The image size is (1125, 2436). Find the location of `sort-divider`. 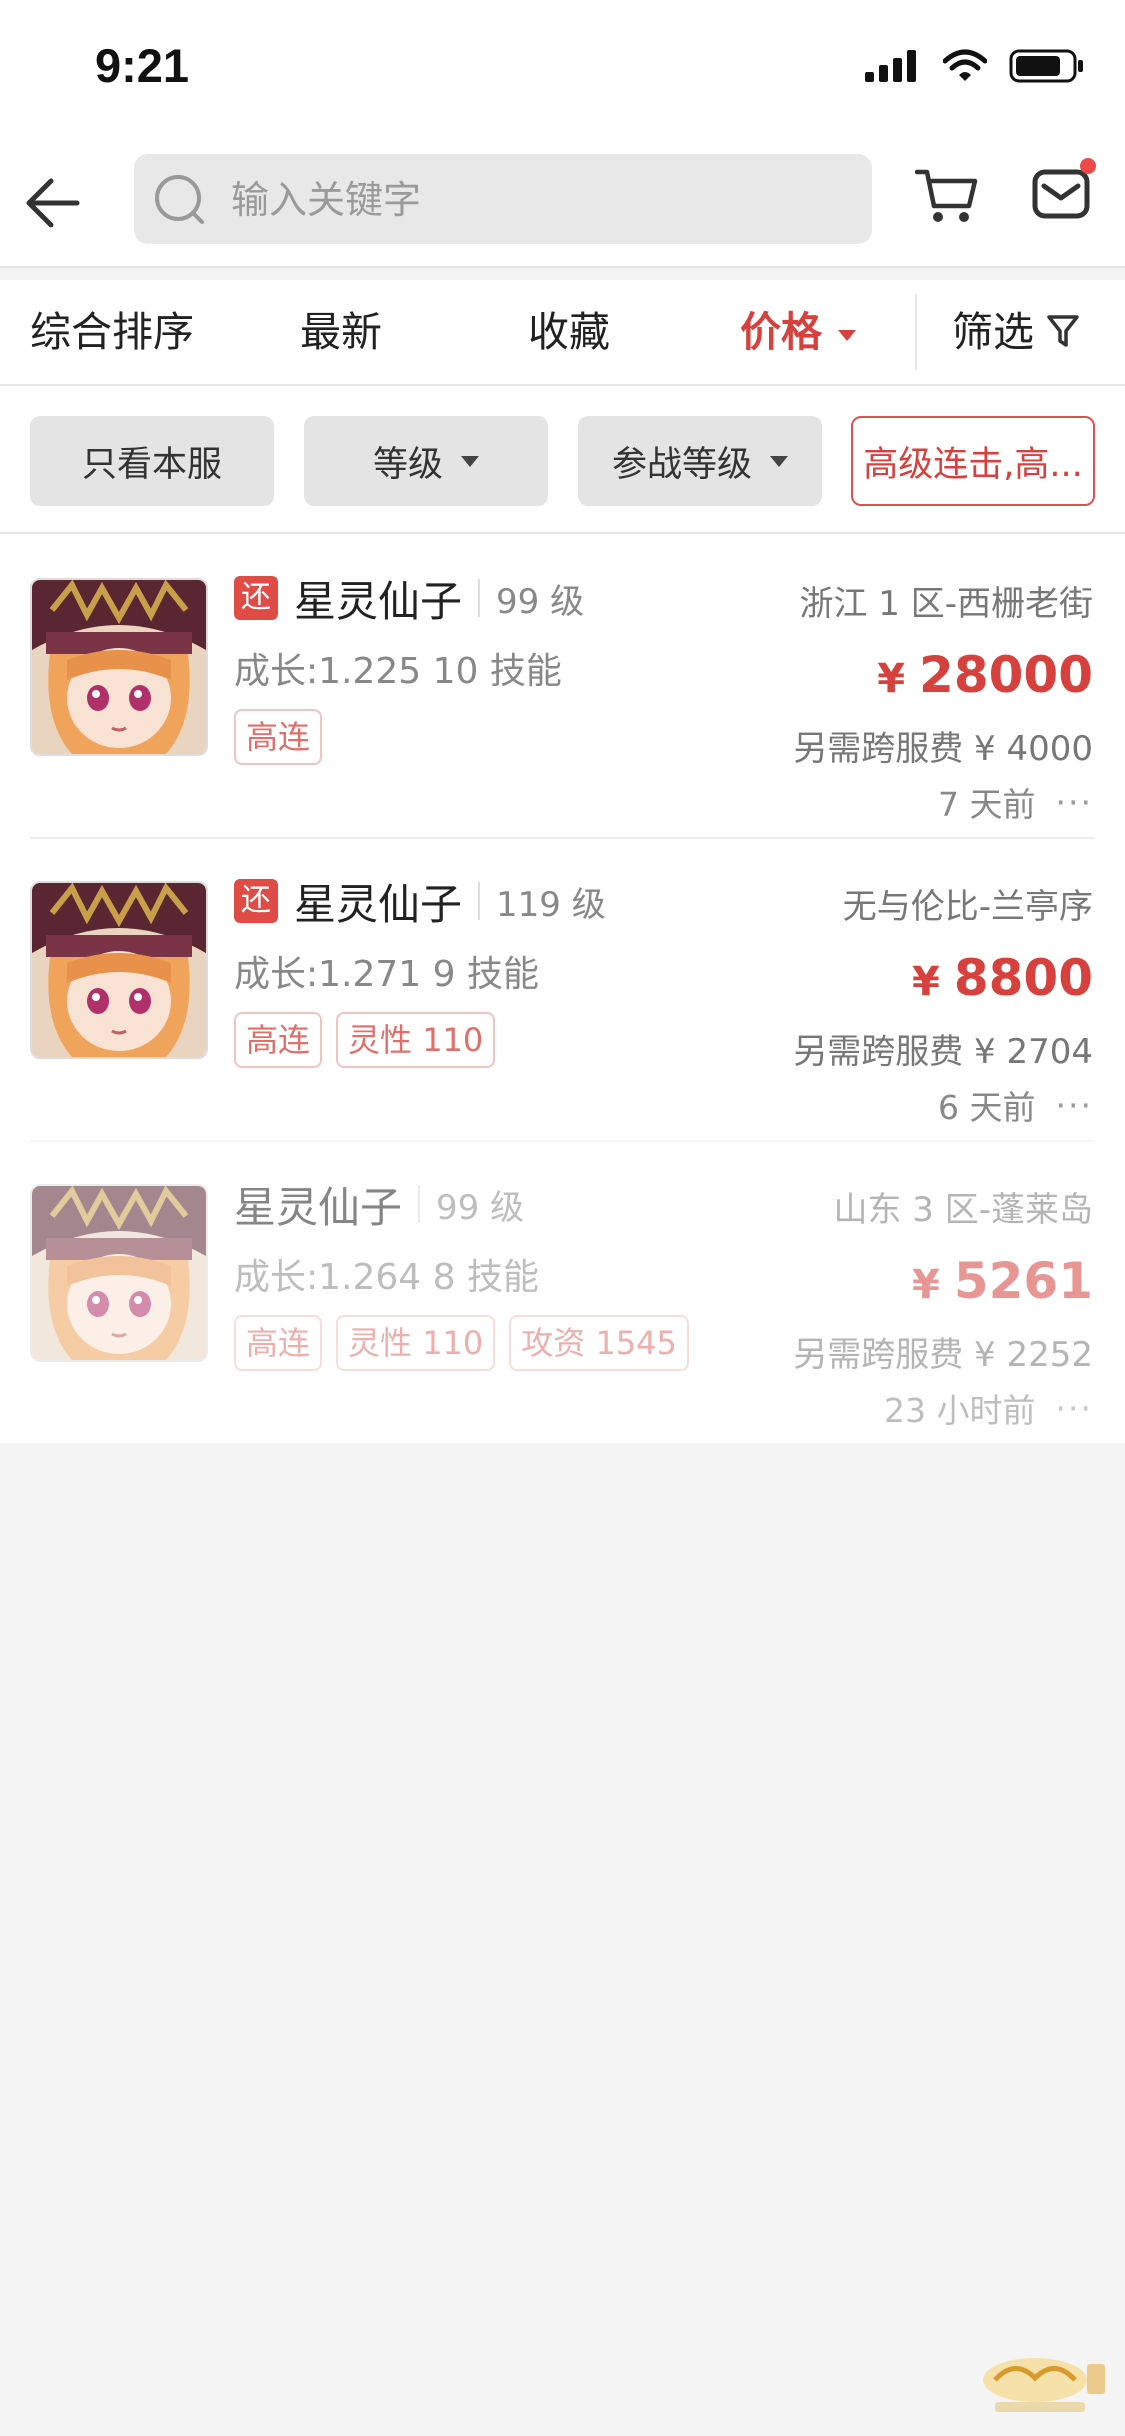

sort-divider is located at coordinates (916, 332).